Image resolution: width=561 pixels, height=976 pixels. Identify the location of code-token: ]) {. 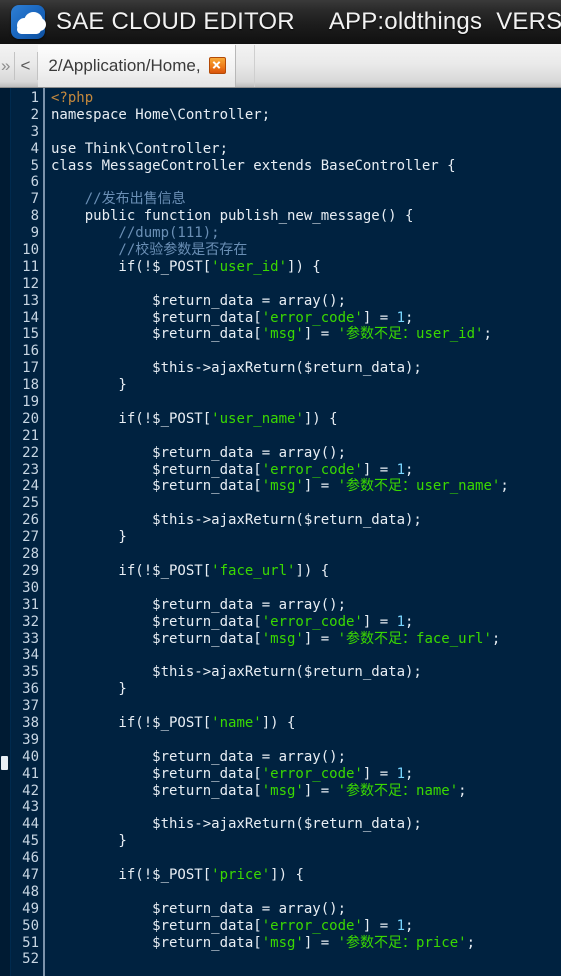
(287, 874).